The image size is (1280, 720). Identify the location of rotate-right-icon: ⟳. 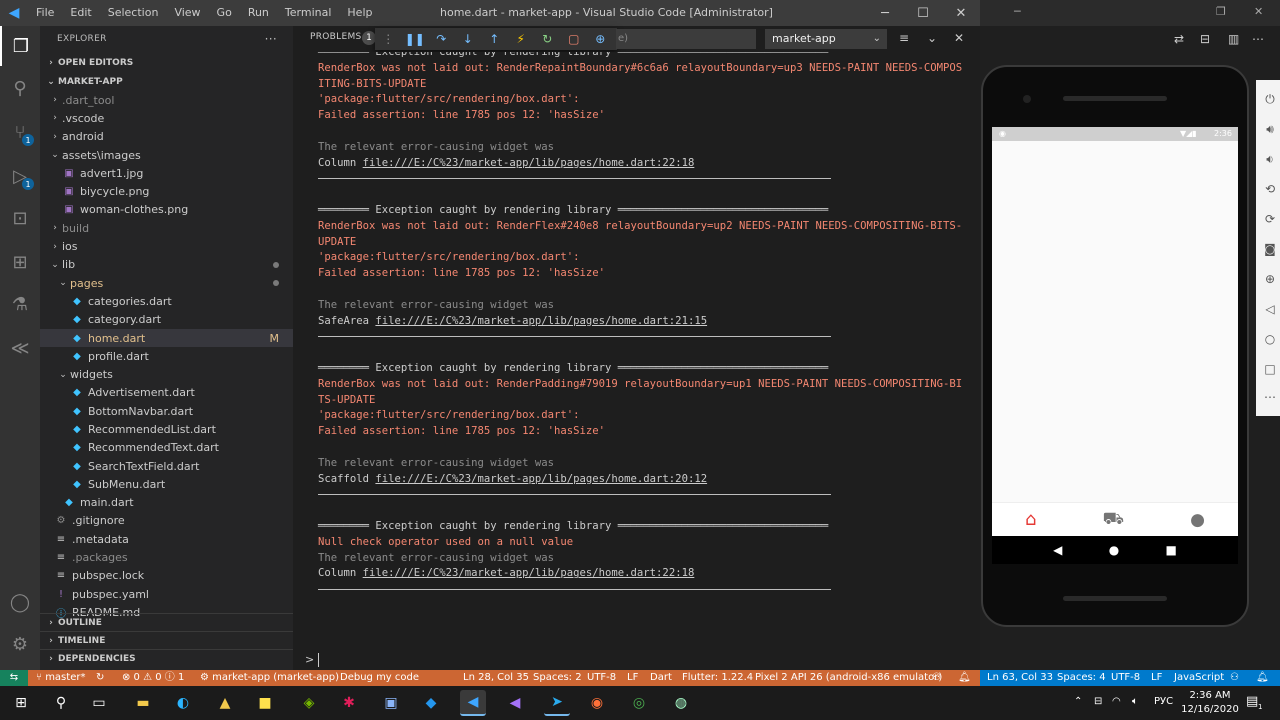
(1270, 219).